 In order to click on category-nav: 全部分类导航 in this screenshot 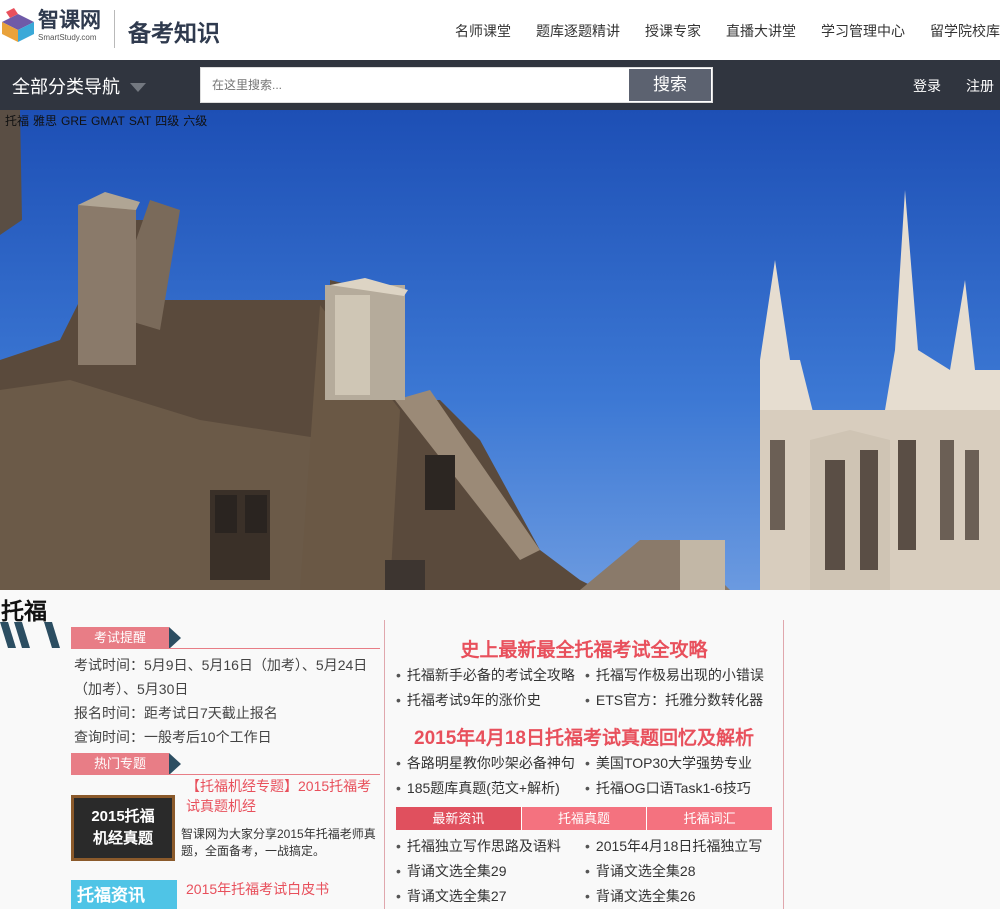, I will do `click(79, 86)`.